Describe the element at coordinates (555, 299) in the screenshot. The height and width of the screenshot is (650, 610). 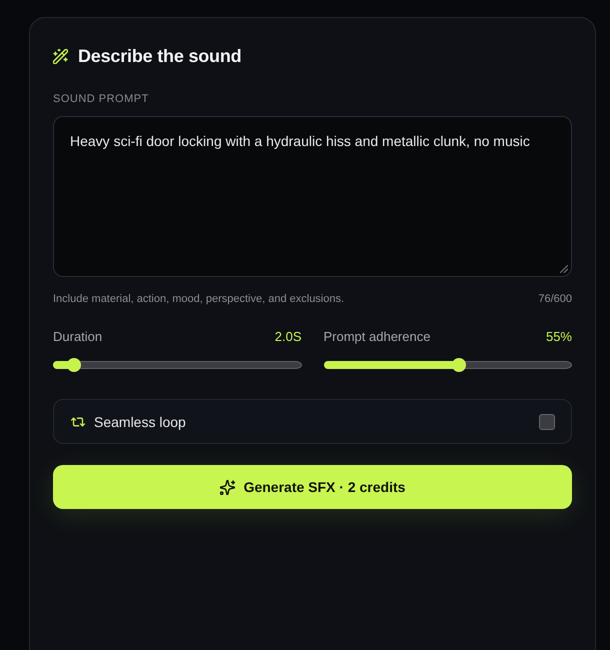
I see `character-counter: 76/600` at that location.